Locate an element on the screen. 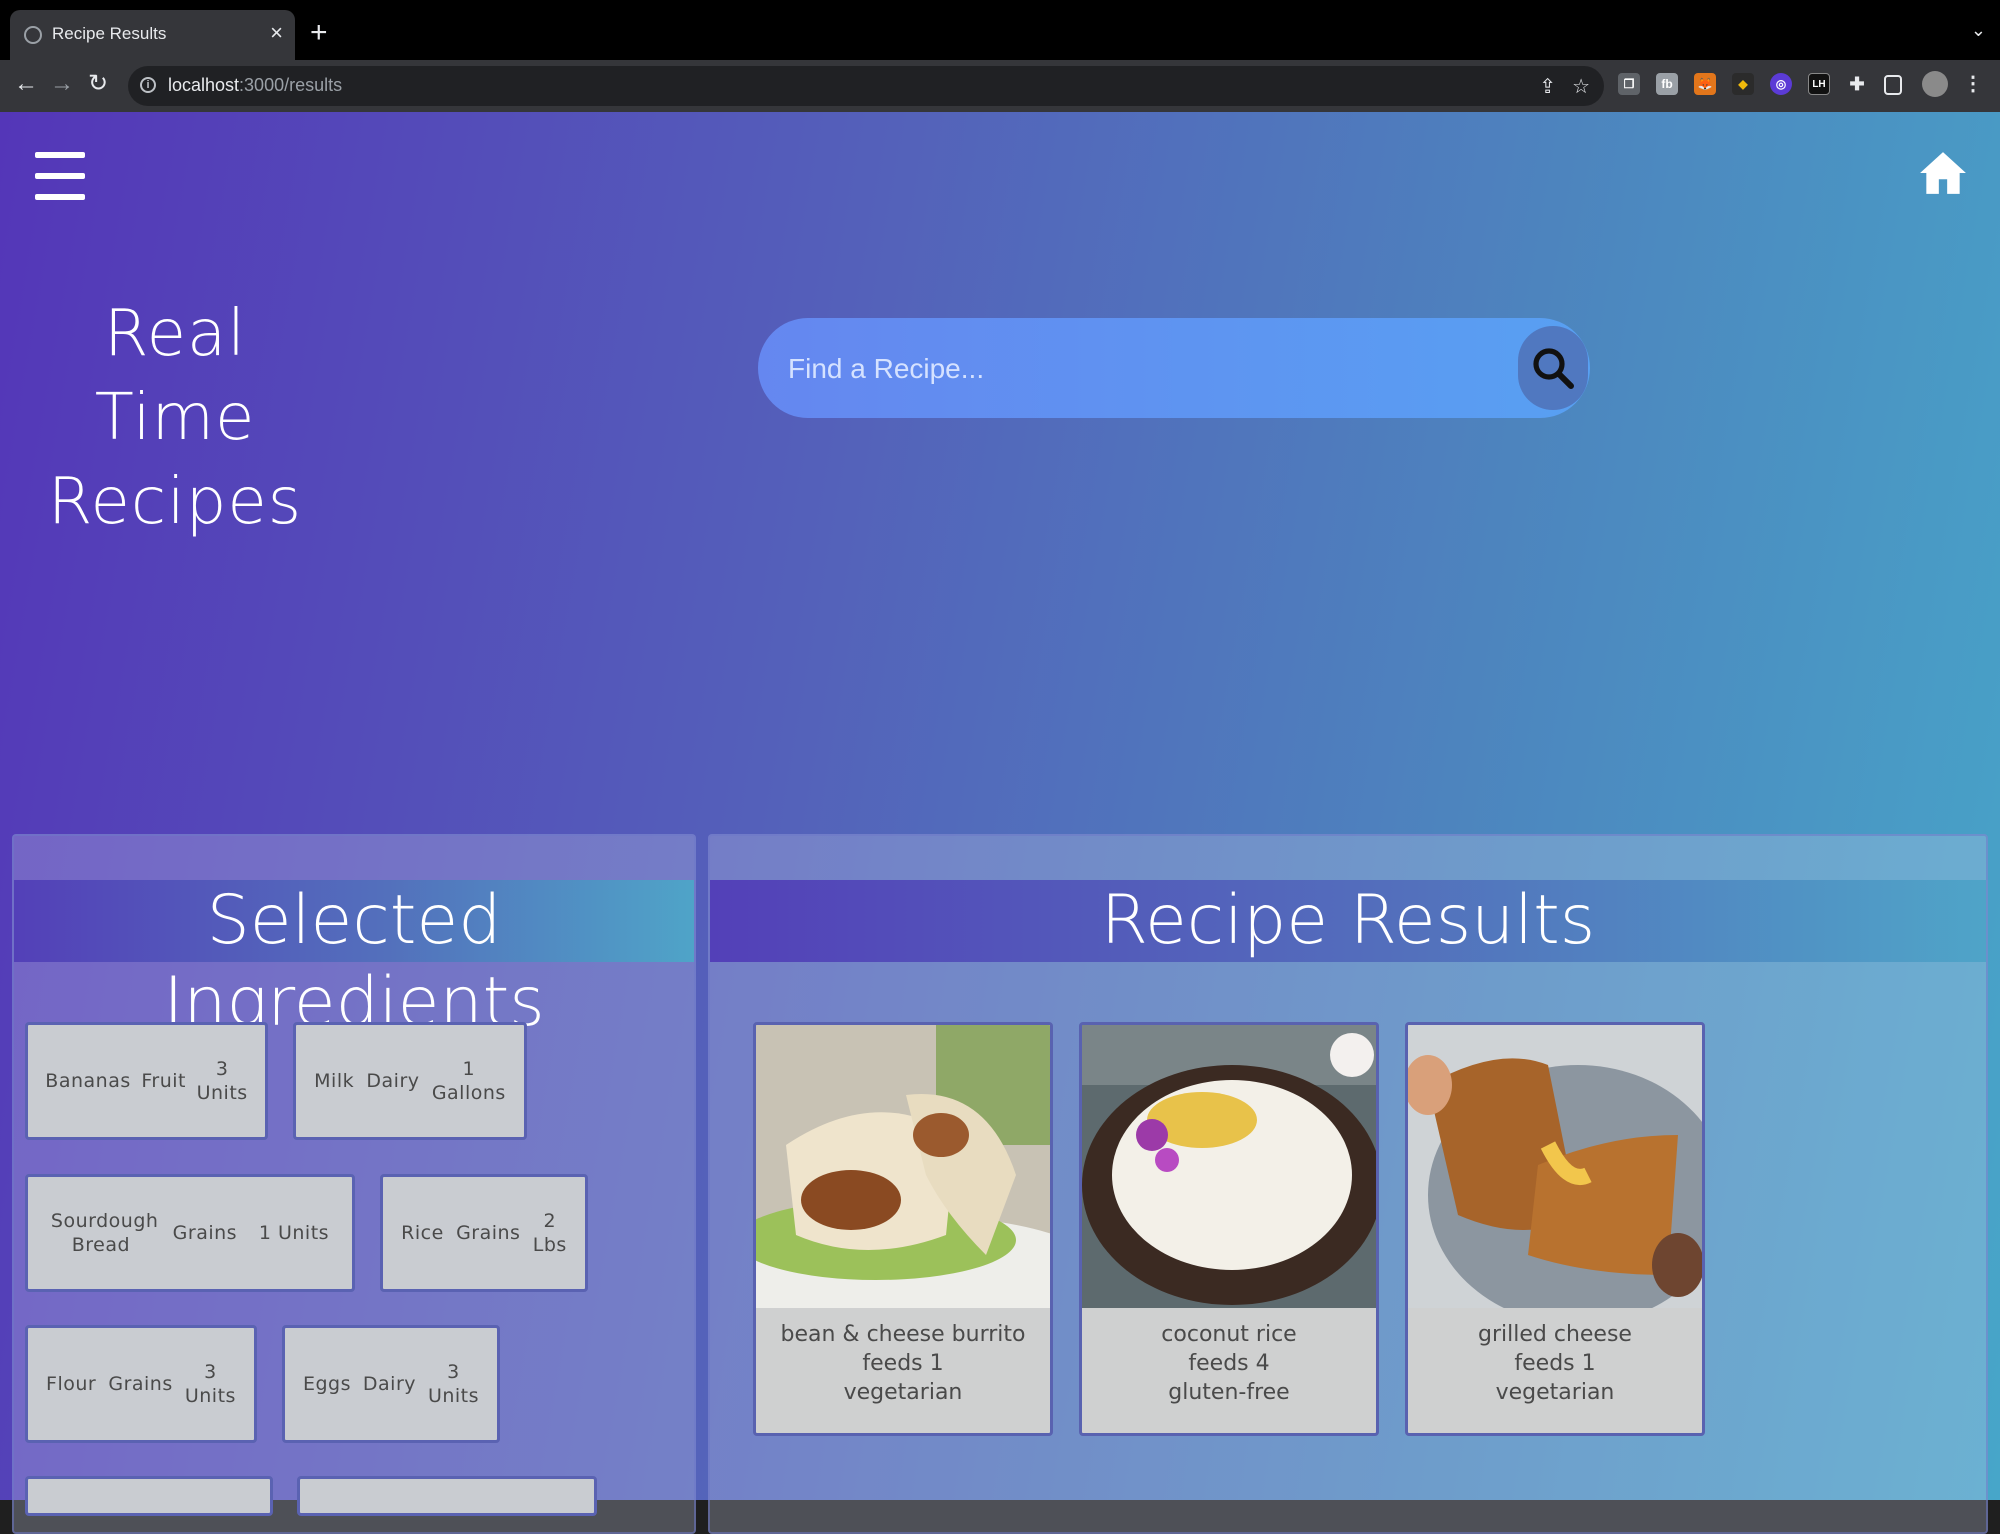 Image resolution: width=2000 pixels, height=1534 pixels. ingredient-name: Milk is located at coordinates (334, 1081).